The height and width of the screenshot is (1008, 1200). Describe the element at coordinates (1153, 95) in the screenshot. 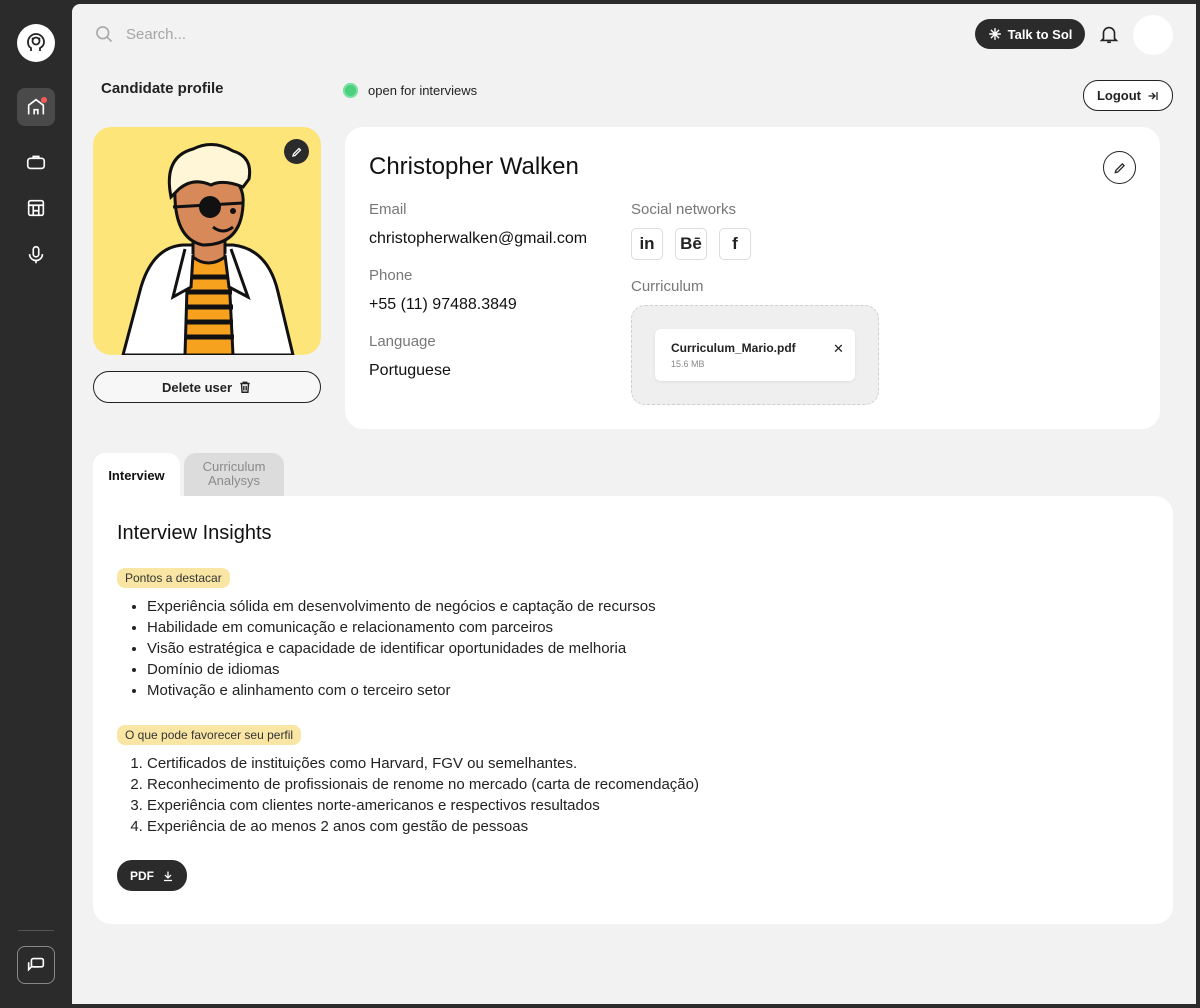

I see `logout-icon` at that location.